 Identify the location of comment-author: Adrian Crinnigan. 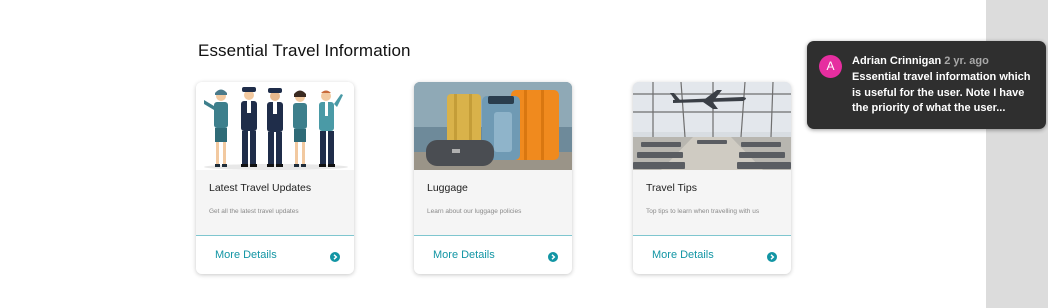
(897, 61).